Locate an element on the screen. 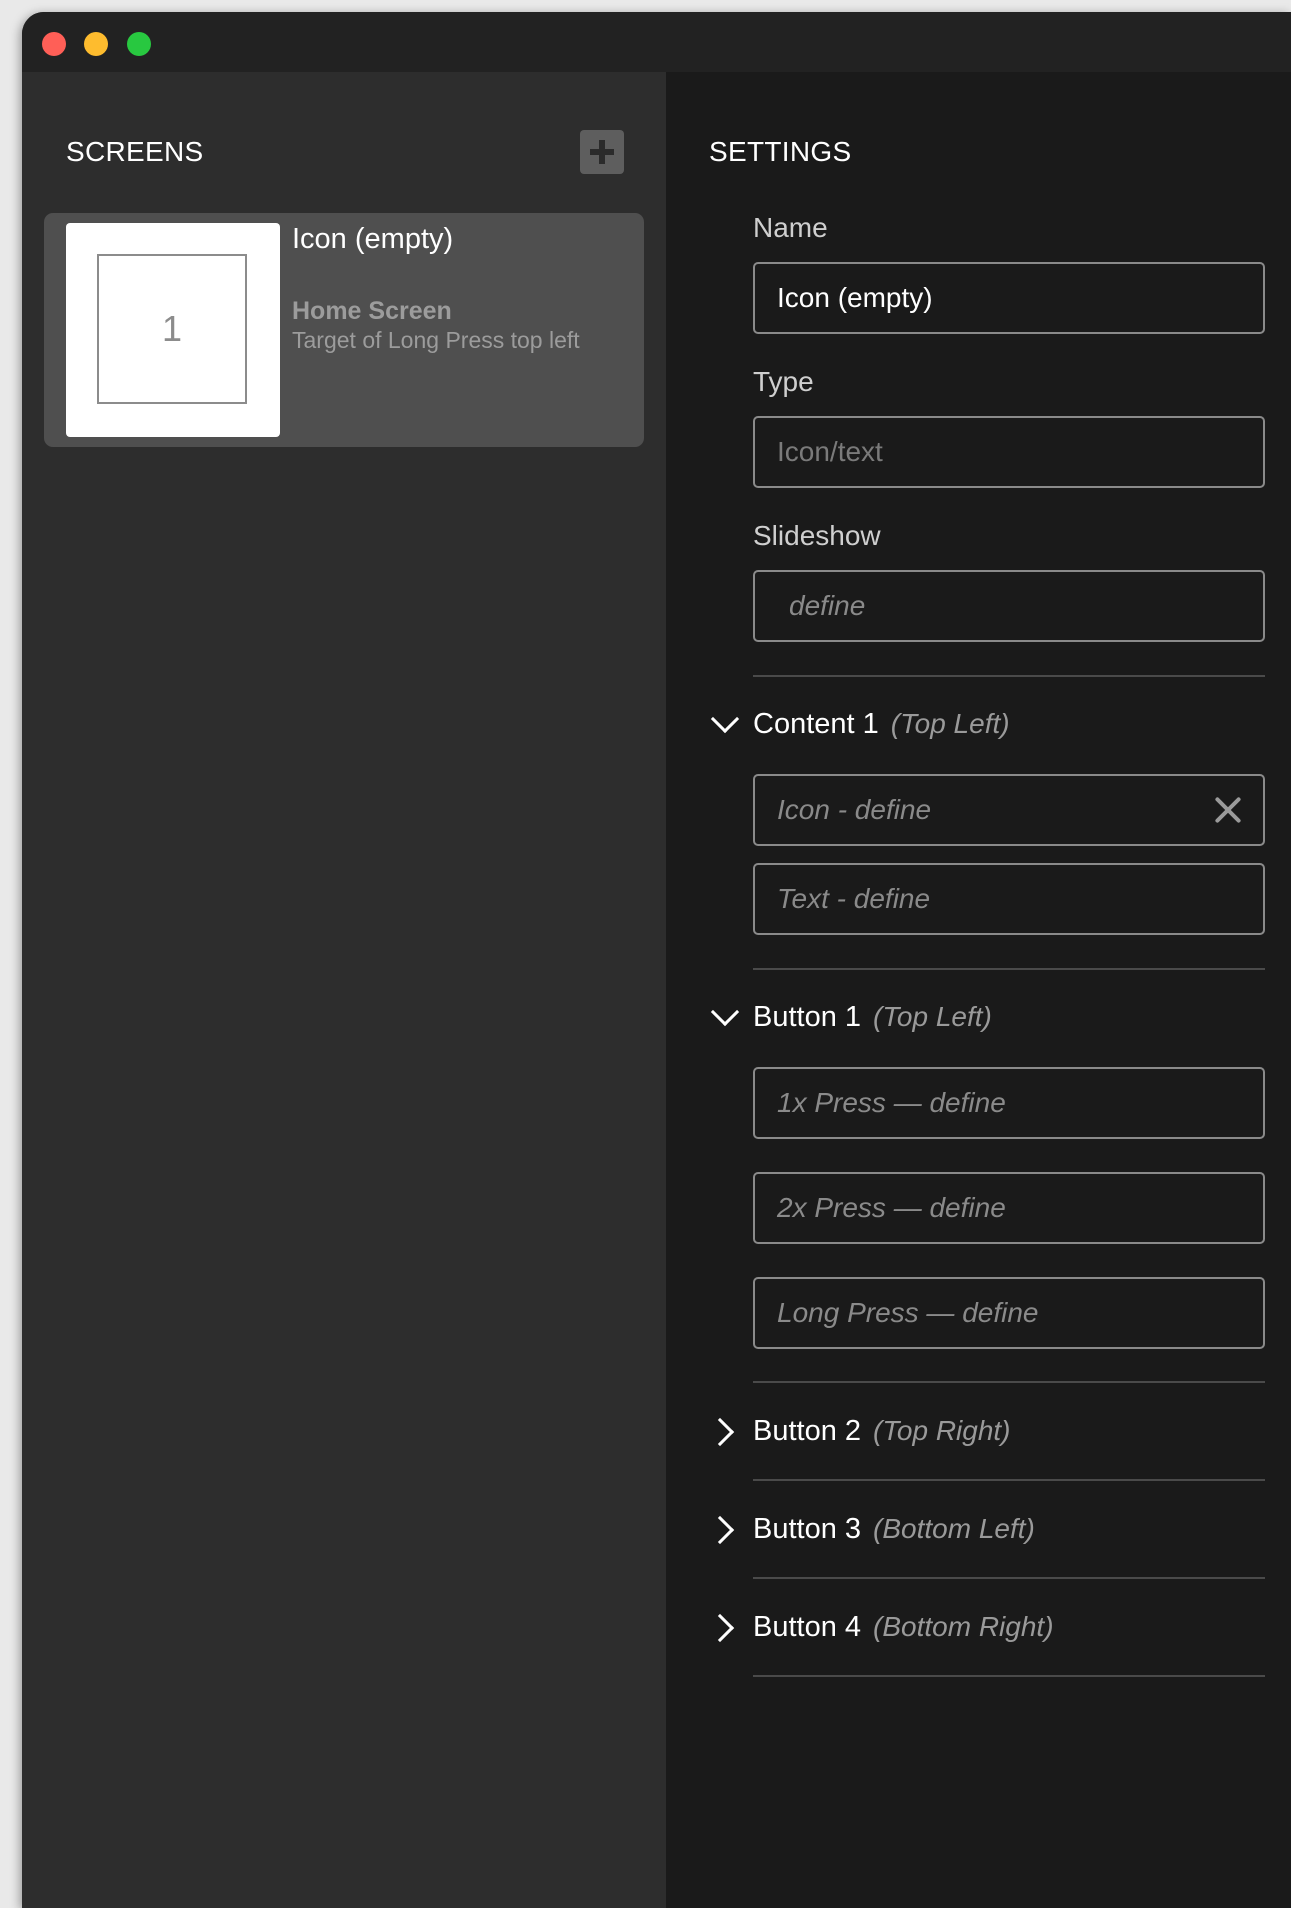  type-field: Icon/text is located at coordinates (1009, 452).